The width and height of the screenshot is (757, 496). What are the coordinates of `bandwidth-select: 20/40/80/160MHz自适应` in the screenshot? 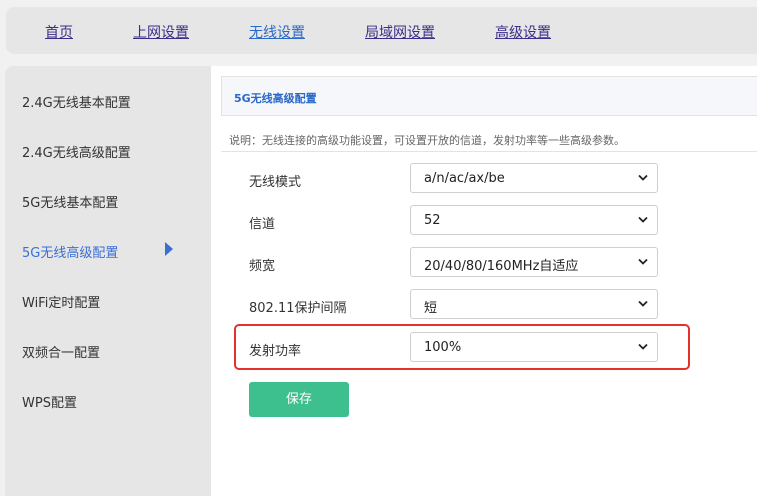 It's located at (534, 262).